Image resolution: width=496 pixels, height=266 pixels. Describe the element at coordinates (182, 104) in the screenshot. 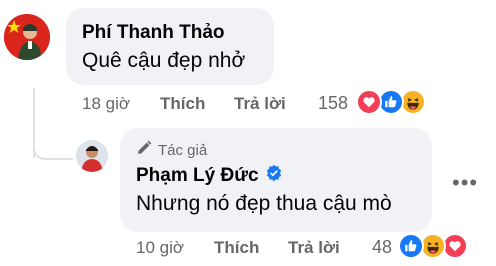

I see `like-button: Thích` at that location.